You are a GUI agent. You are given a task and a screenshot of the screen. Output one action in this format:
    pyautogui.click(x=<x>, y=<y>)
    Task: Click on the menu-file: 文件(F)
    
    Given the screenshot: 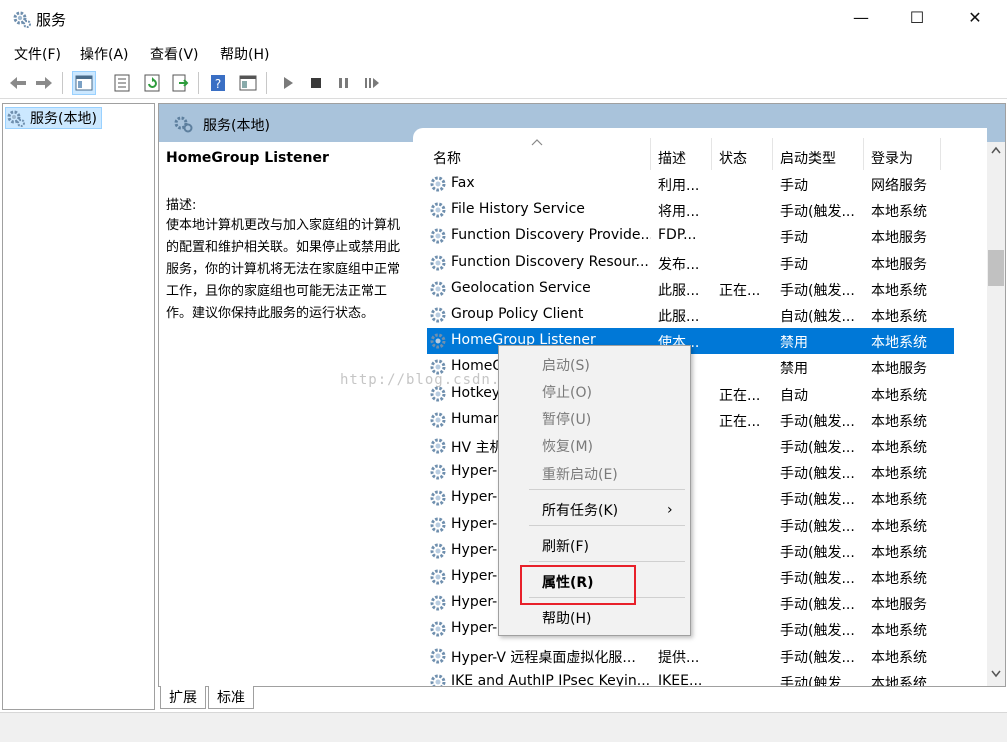 What is the action you would take?
    pyautogui.click(x=37, y=54)
    